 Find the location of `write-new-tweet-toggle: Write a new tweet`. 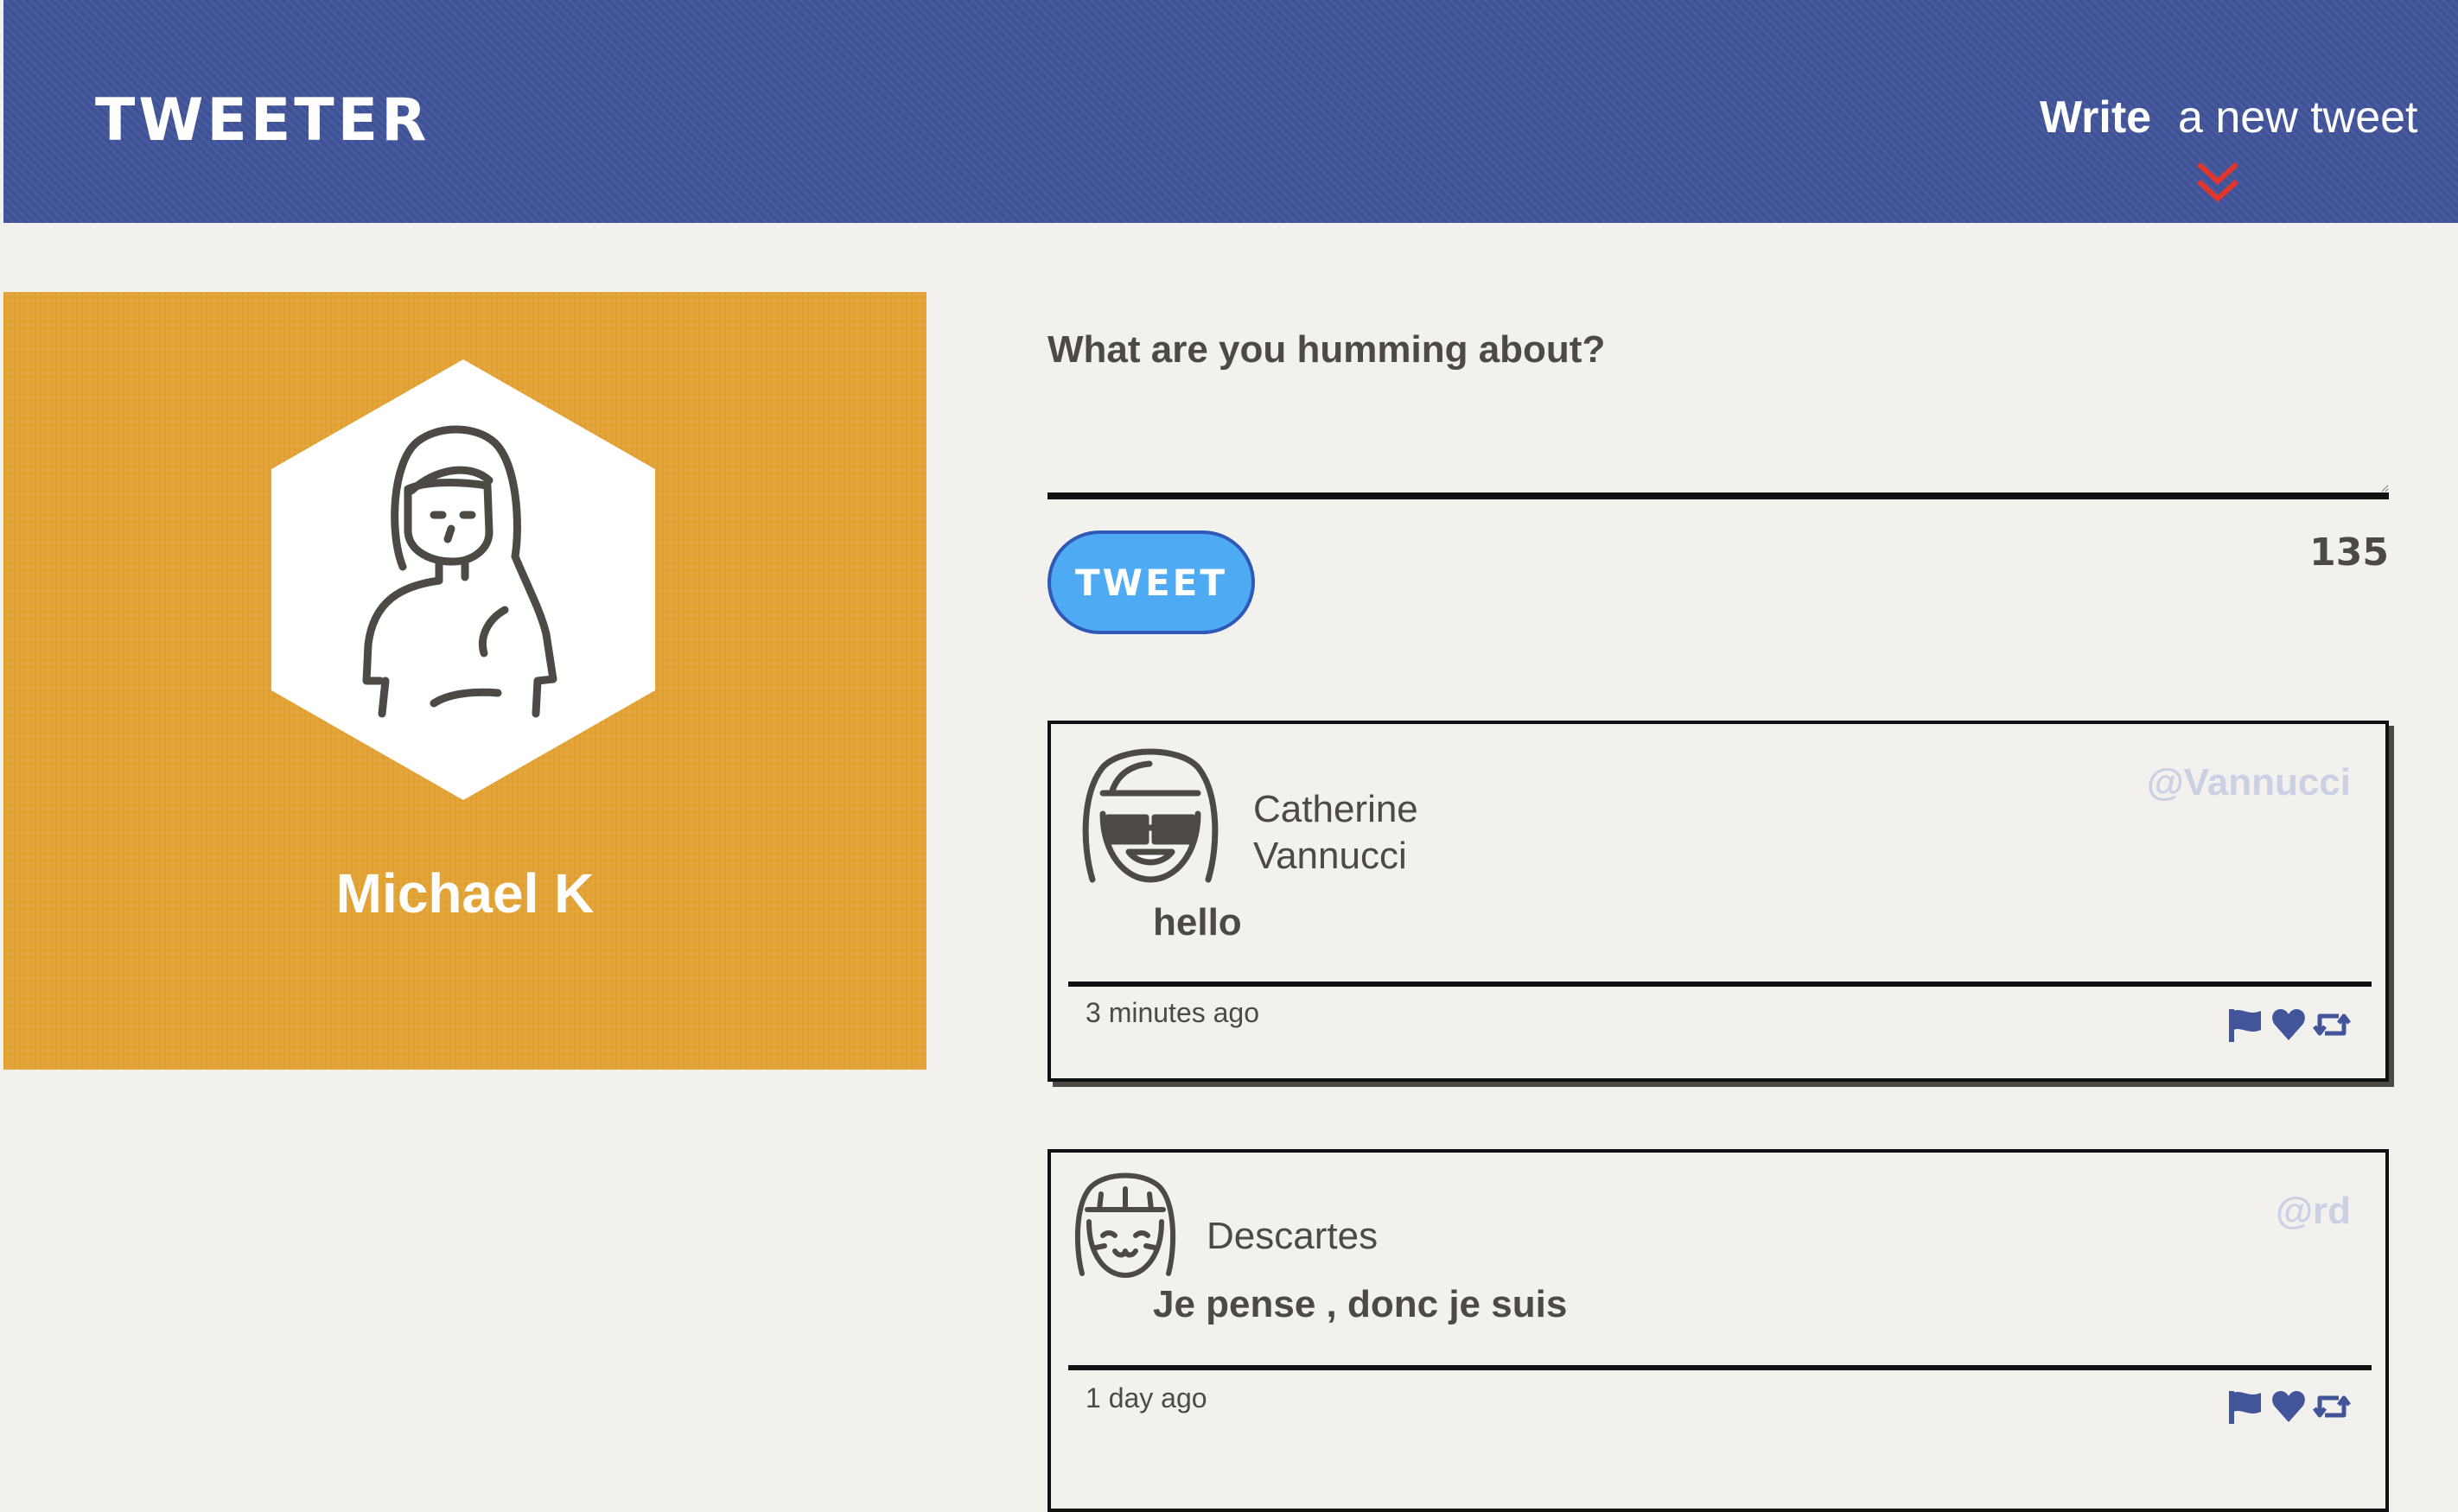

write-new-tweet-toggle: Write a new tweet is located at coordinates (2223, 151).